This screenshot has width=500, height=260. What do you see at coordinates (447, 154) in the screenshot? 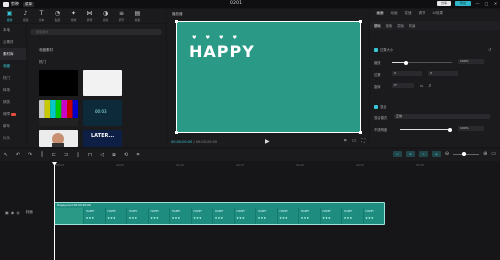
I see `zoom-out-icon: ⊖` at bounding box center [447, 154].